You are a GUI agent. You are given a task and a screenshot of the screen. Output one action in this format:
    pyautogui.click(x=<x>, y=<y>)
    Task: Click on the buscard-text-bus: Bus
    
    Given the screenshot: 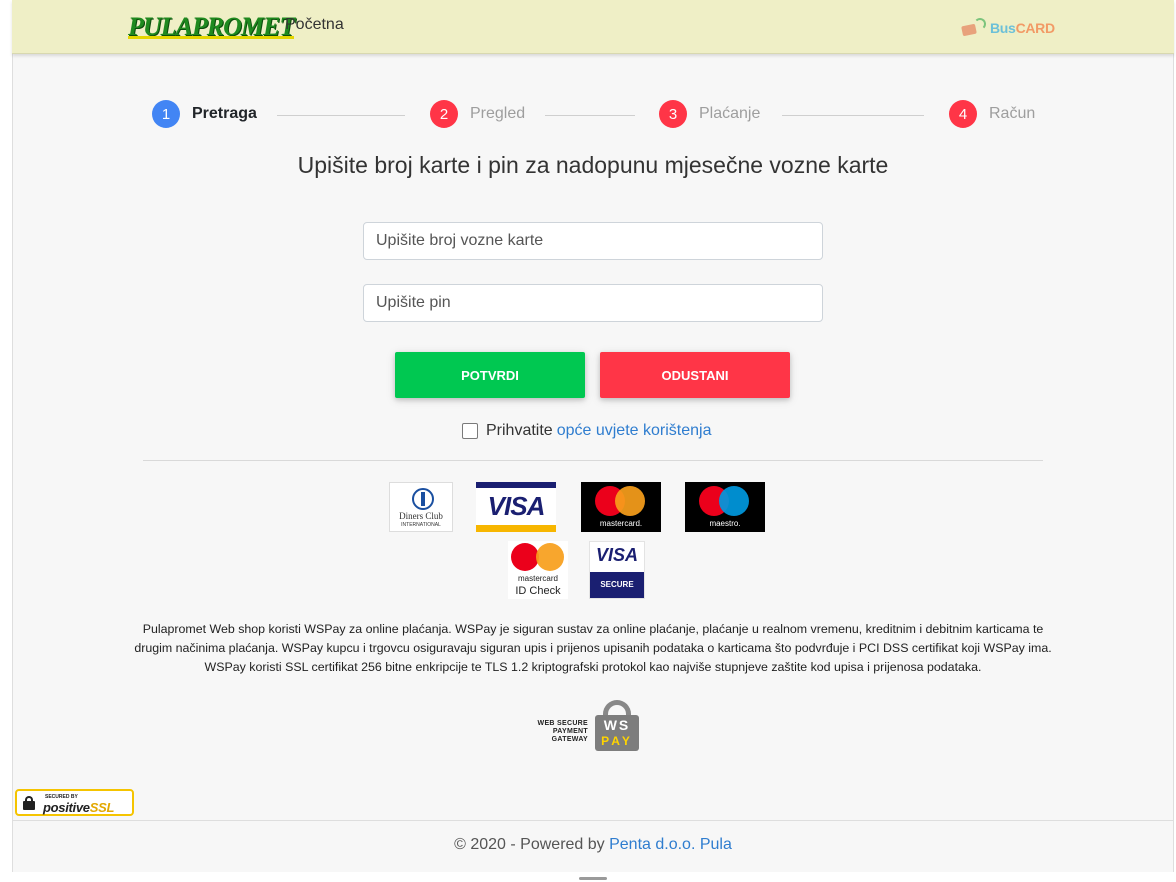 What is the action you would take?
    pyautogui.click(x=1003, y=28)
    